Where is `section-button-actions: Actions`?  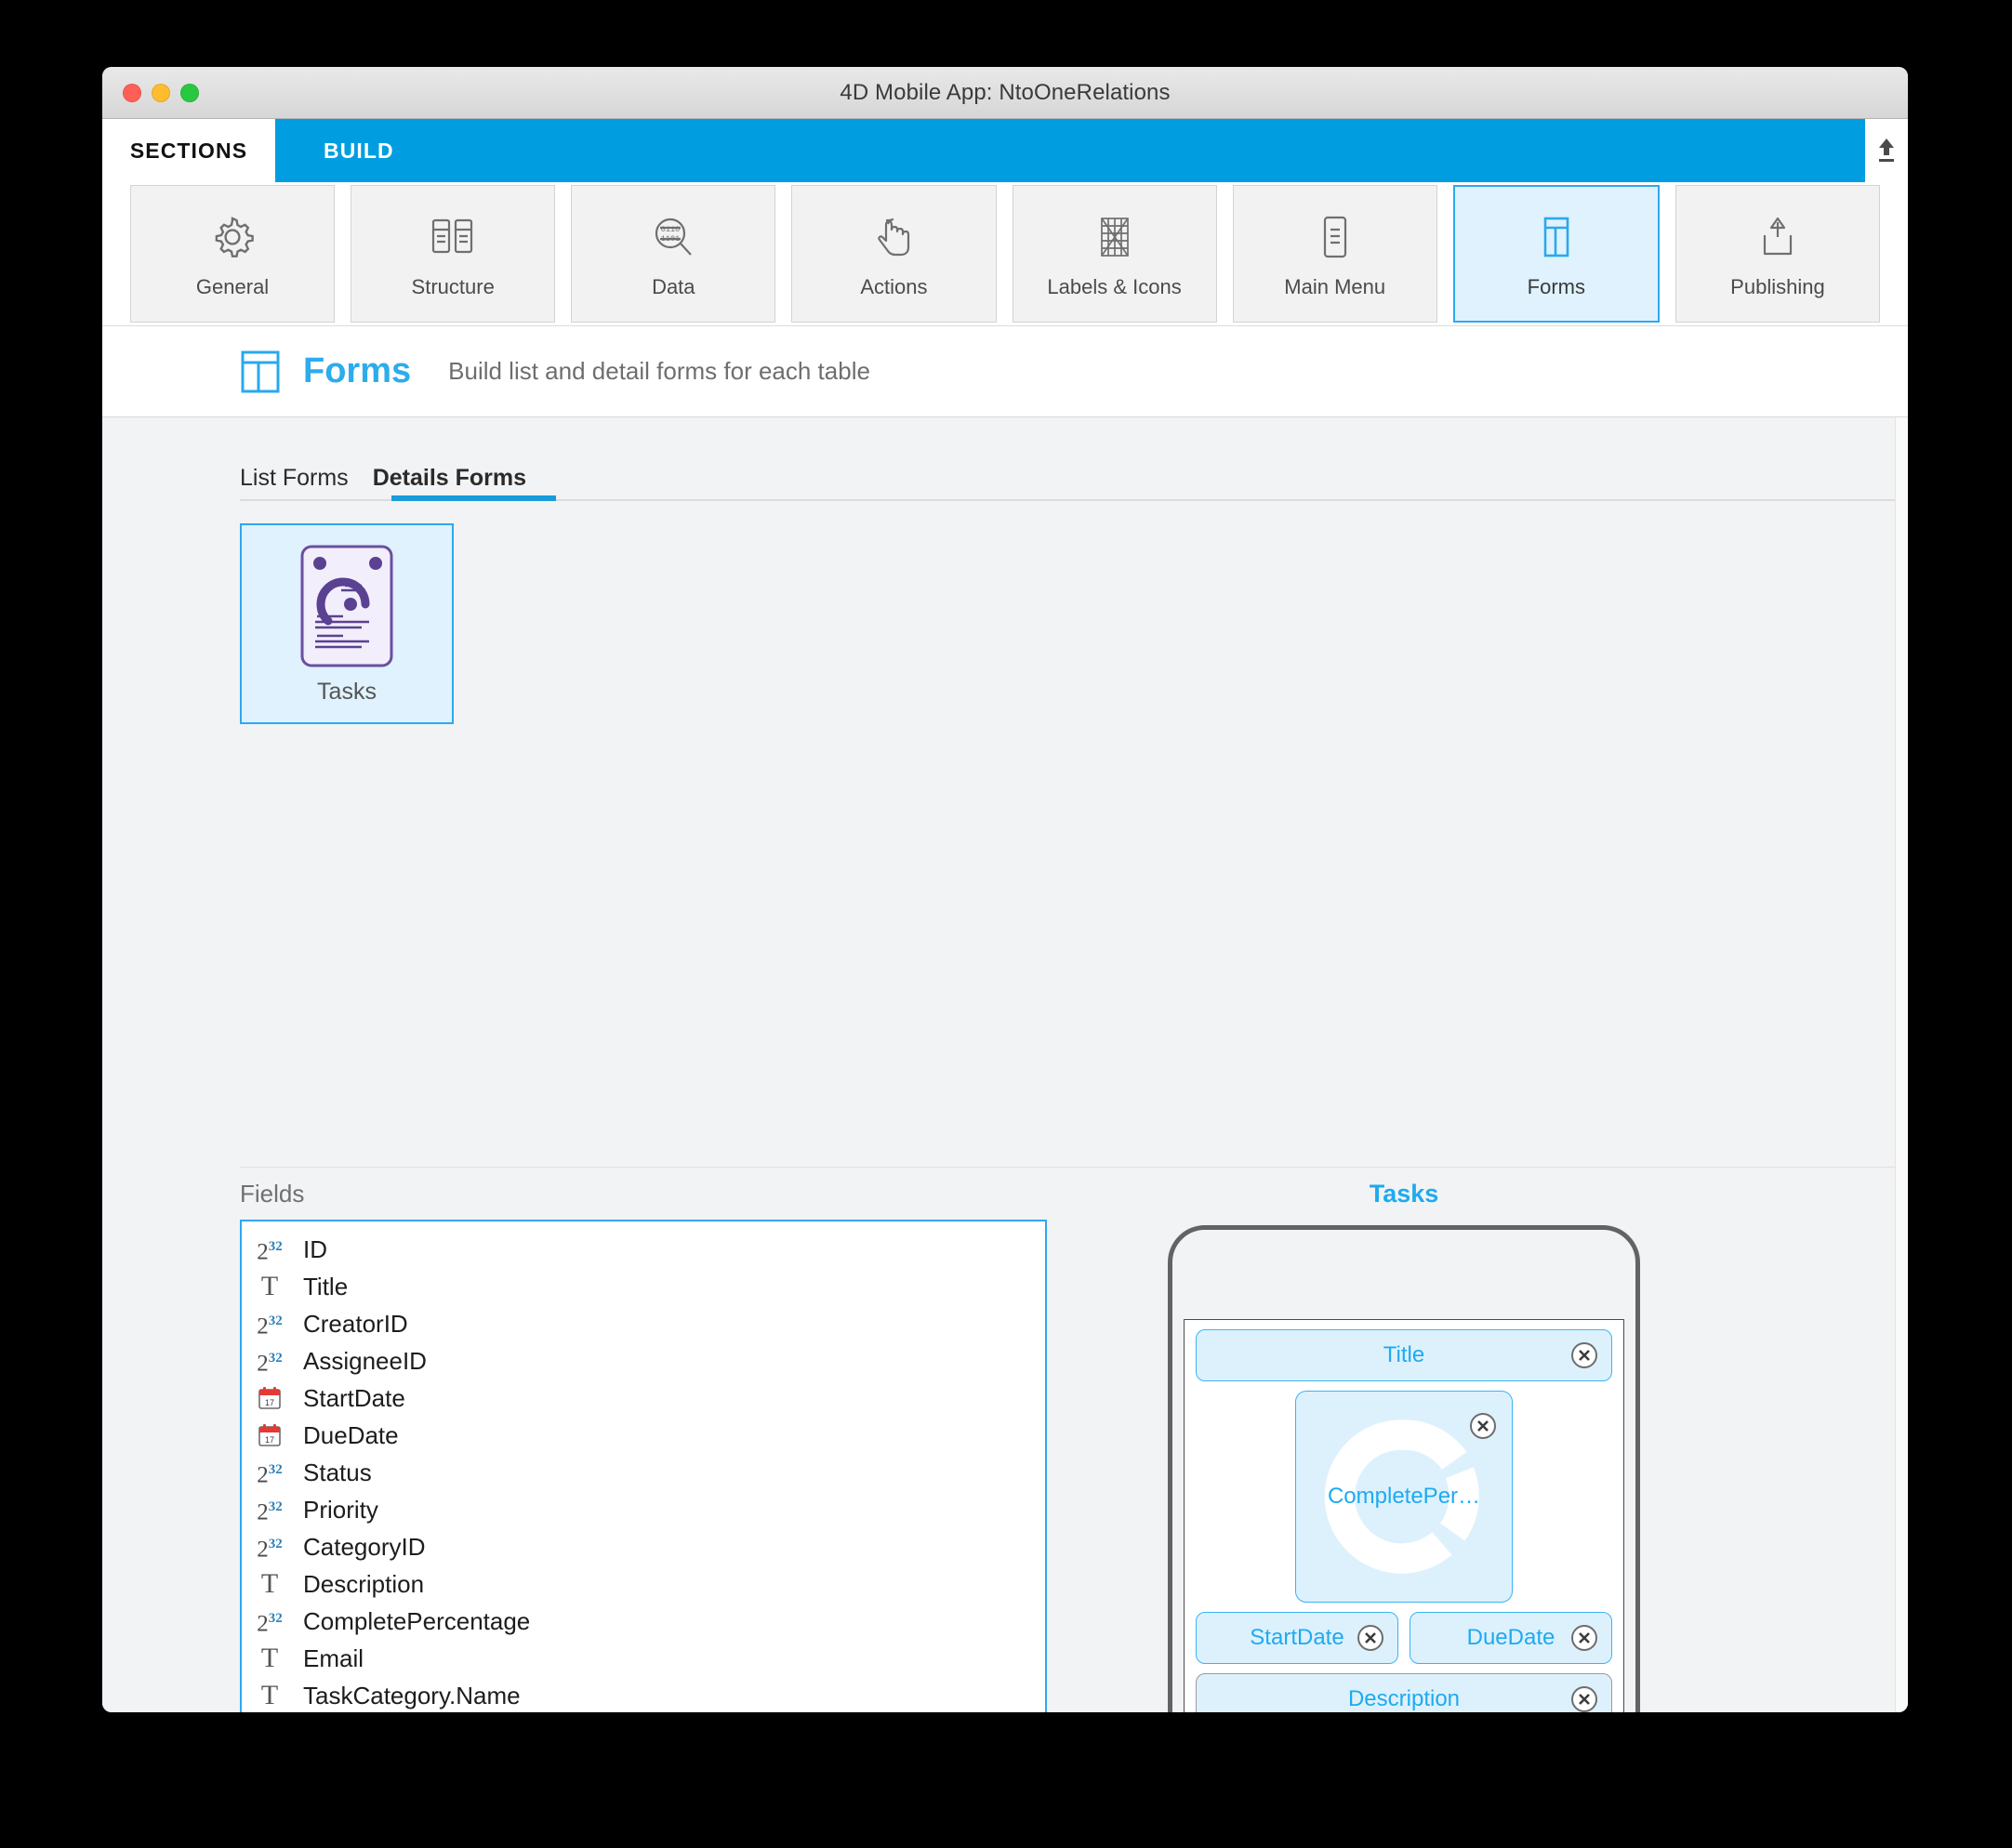
section-button-actions: Actions is located at coordinates (894, 254).